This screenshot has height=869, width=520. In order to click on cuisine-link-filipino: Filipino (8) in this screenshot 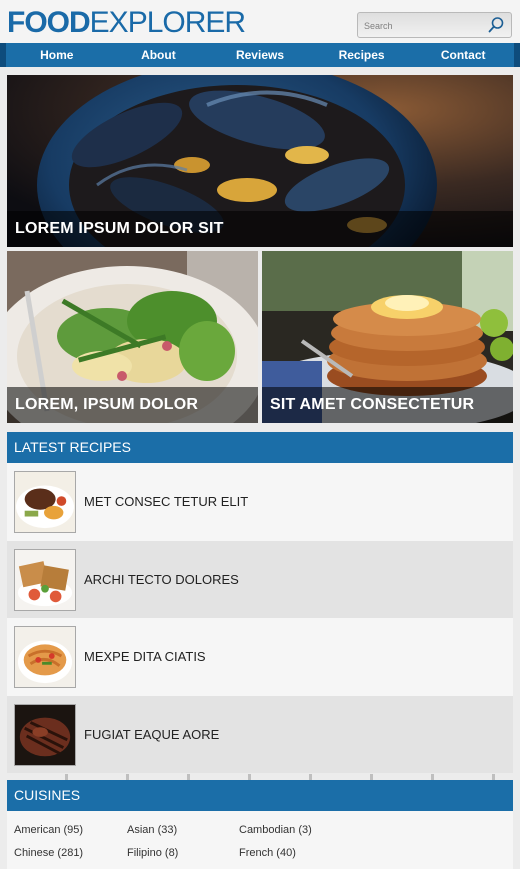, I will do `click(152, 853)`.